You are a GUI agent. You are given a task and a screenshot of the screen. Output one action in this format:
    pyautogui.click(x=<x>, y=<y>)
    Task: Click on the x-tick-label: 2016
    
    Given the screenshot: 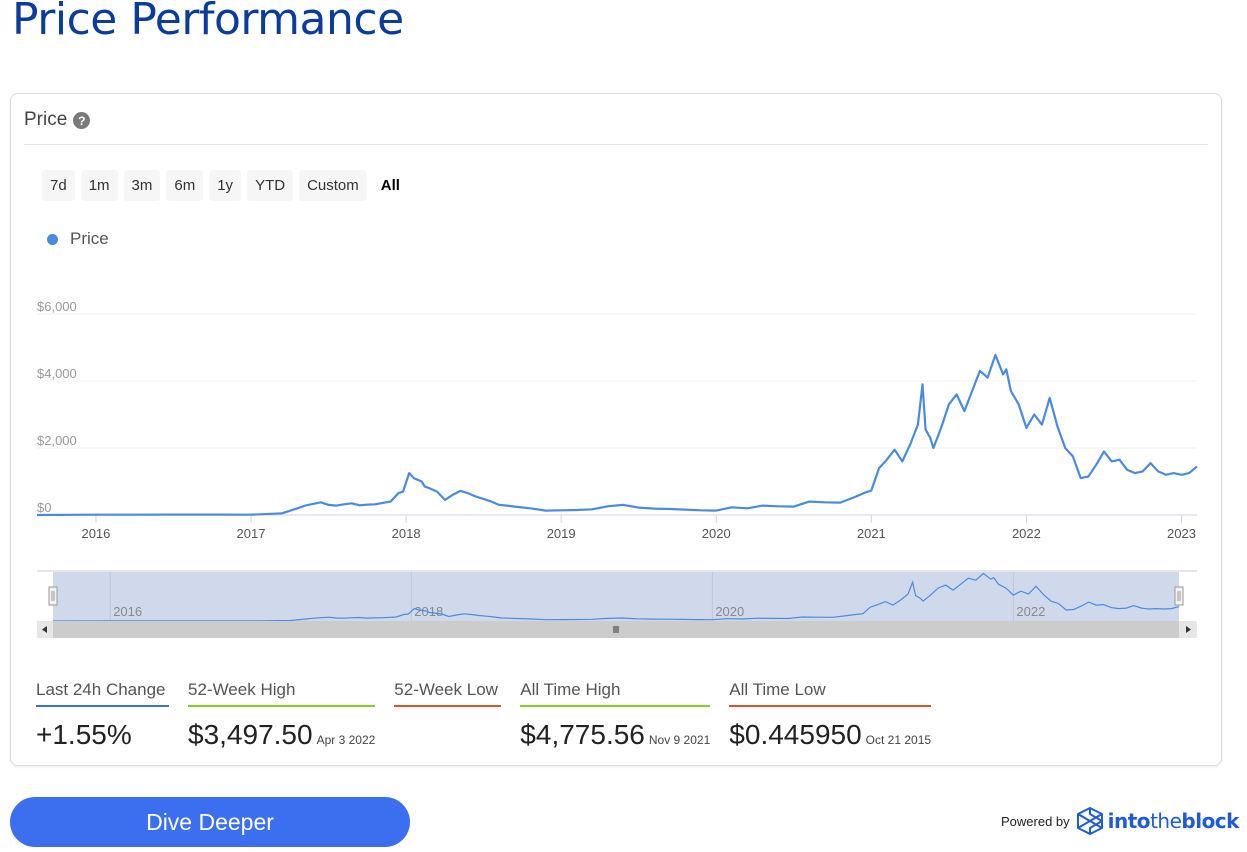 What is the action you would take?
    pyautogui.click(x=95, y=533)
    